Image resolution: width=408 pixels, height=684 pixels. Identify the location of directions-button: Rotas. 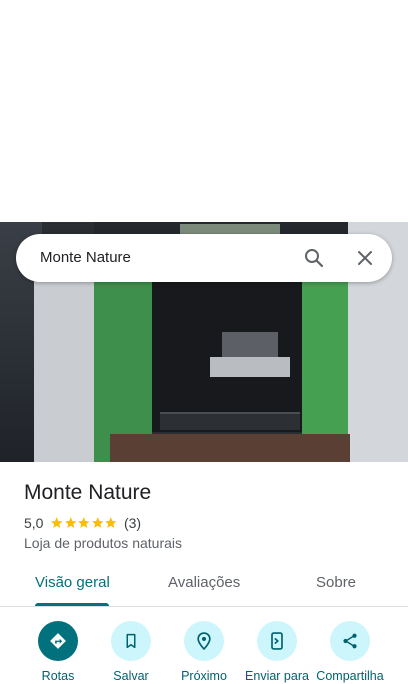
(58, 652).